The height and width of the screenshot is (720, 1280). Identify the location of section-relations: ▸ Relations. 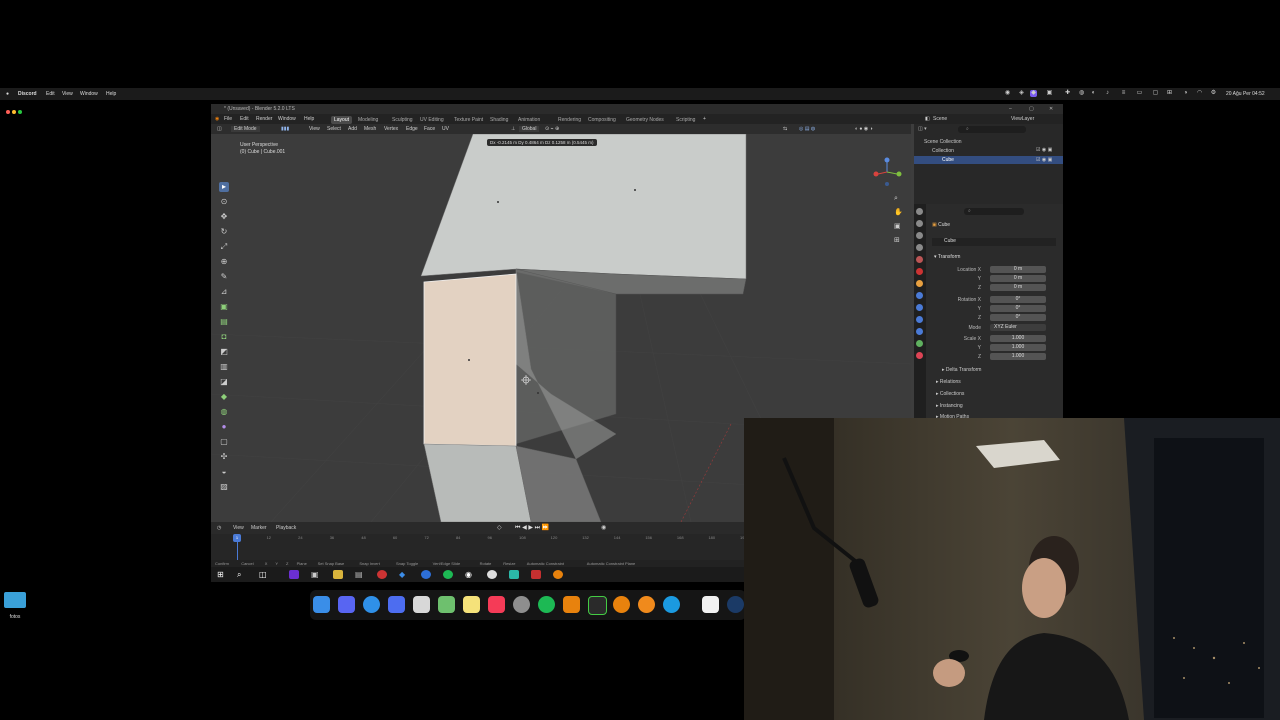
(948, 382).